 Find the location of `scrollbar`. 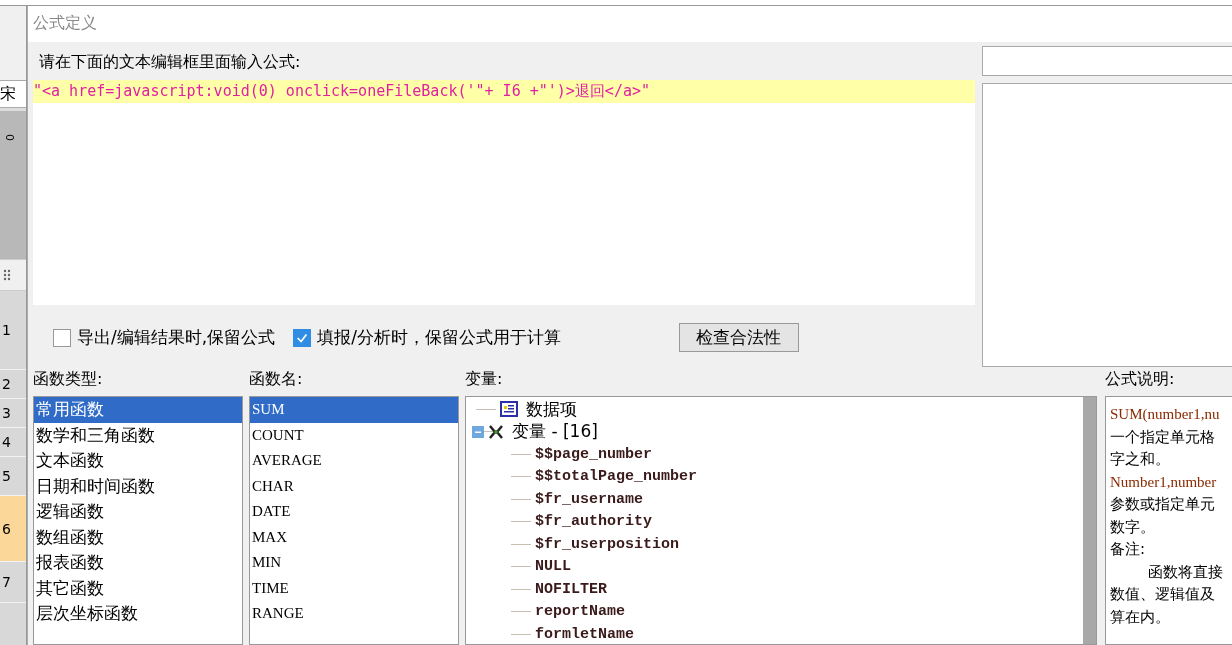

scrollbar is located at coordinates (1089, 520).